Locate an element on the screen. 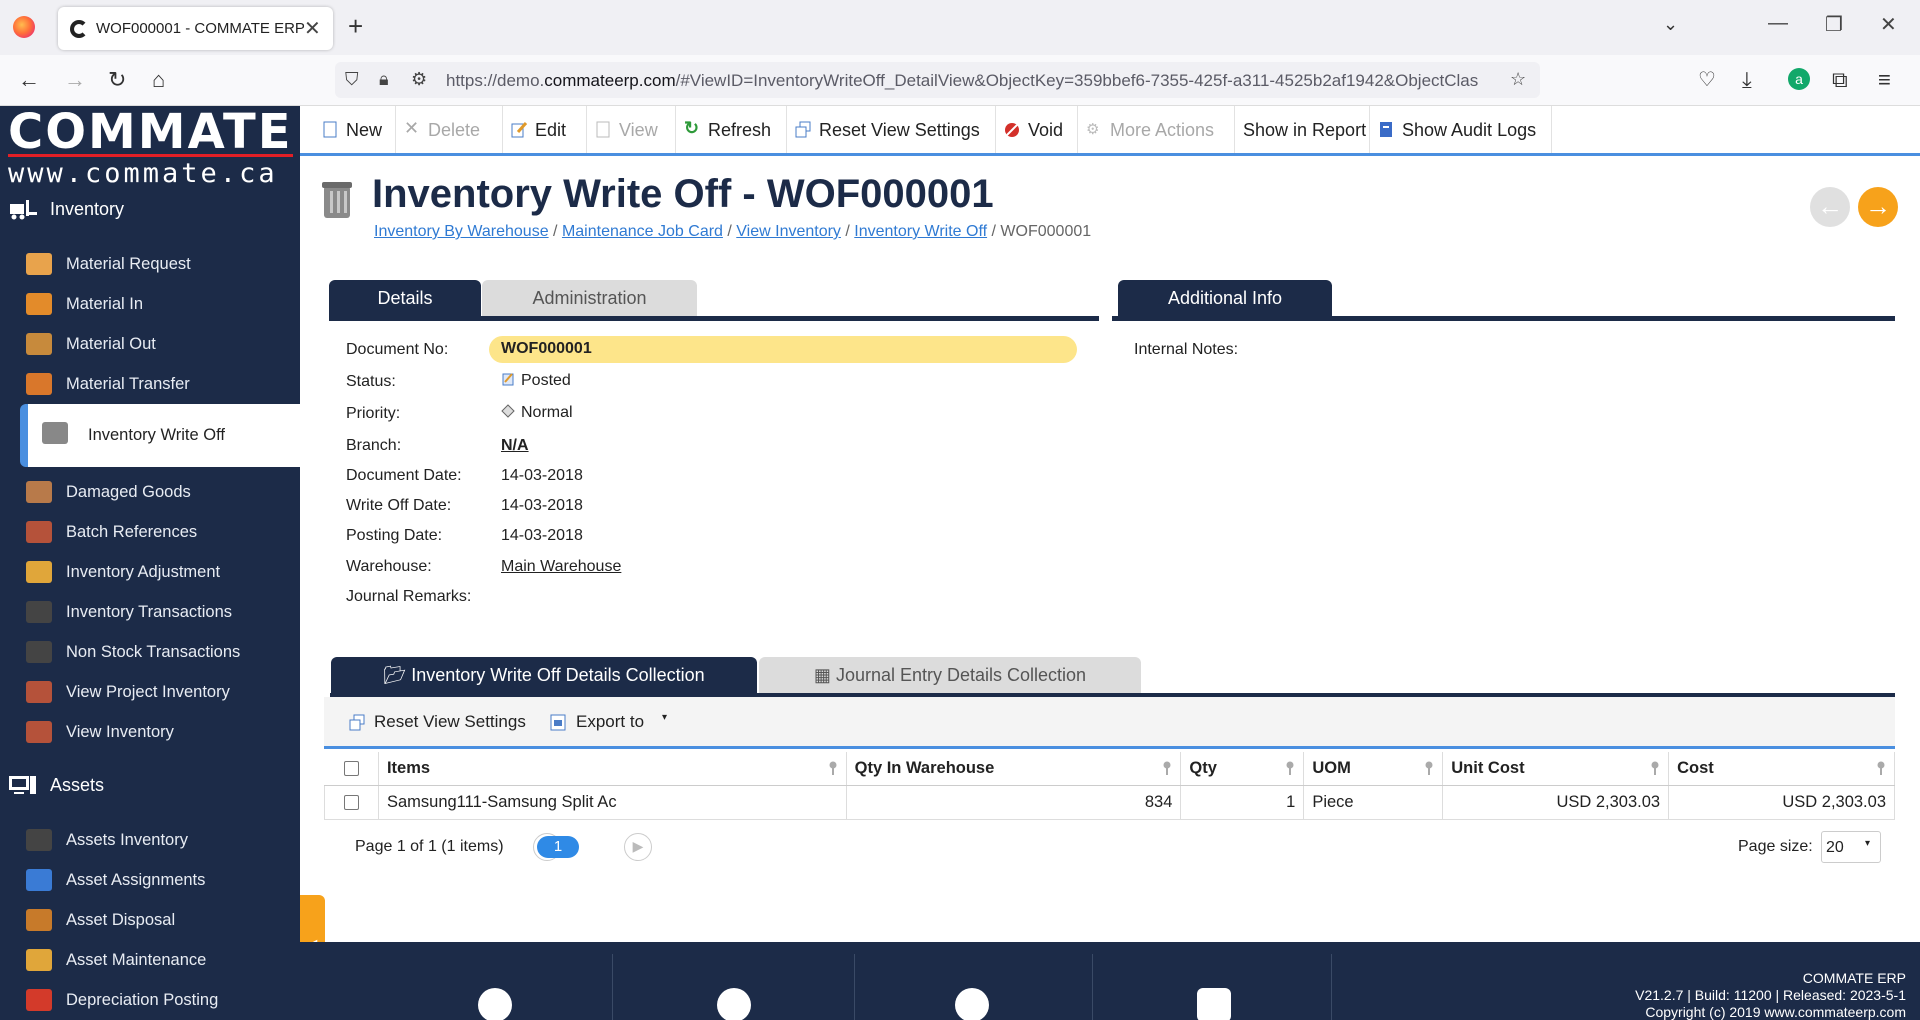 This screenshot has height=1020, width=1920. pocket-icon: ♡ is located at coordinates (1707, 79).